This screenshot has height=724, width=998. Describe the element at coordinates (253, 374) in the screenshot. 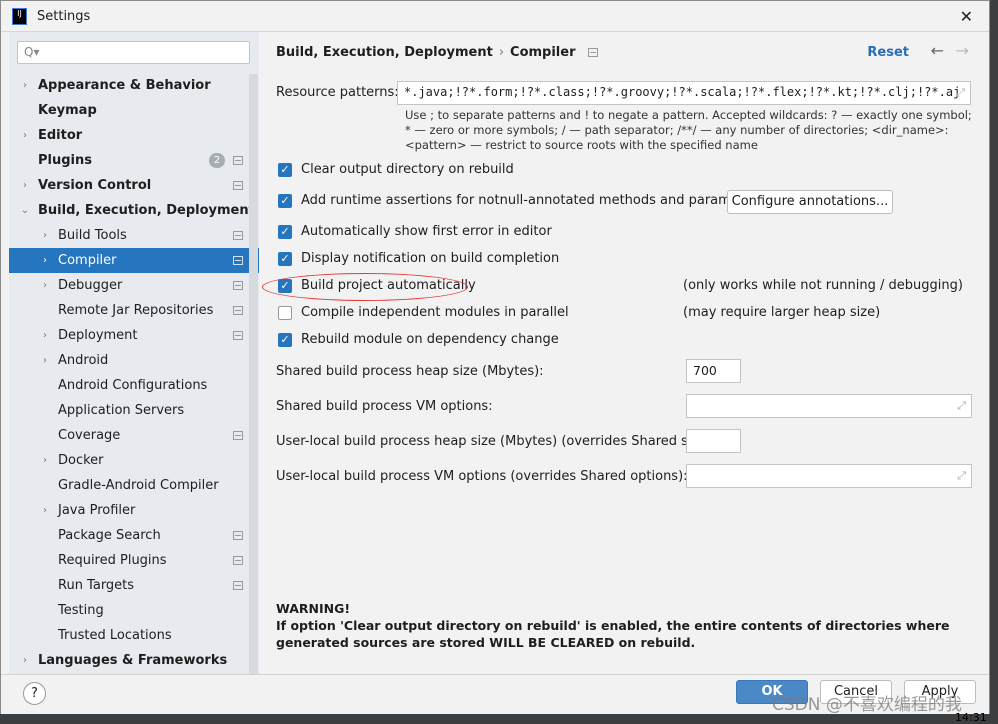

I see `sidebar-scrollbar` at that location.